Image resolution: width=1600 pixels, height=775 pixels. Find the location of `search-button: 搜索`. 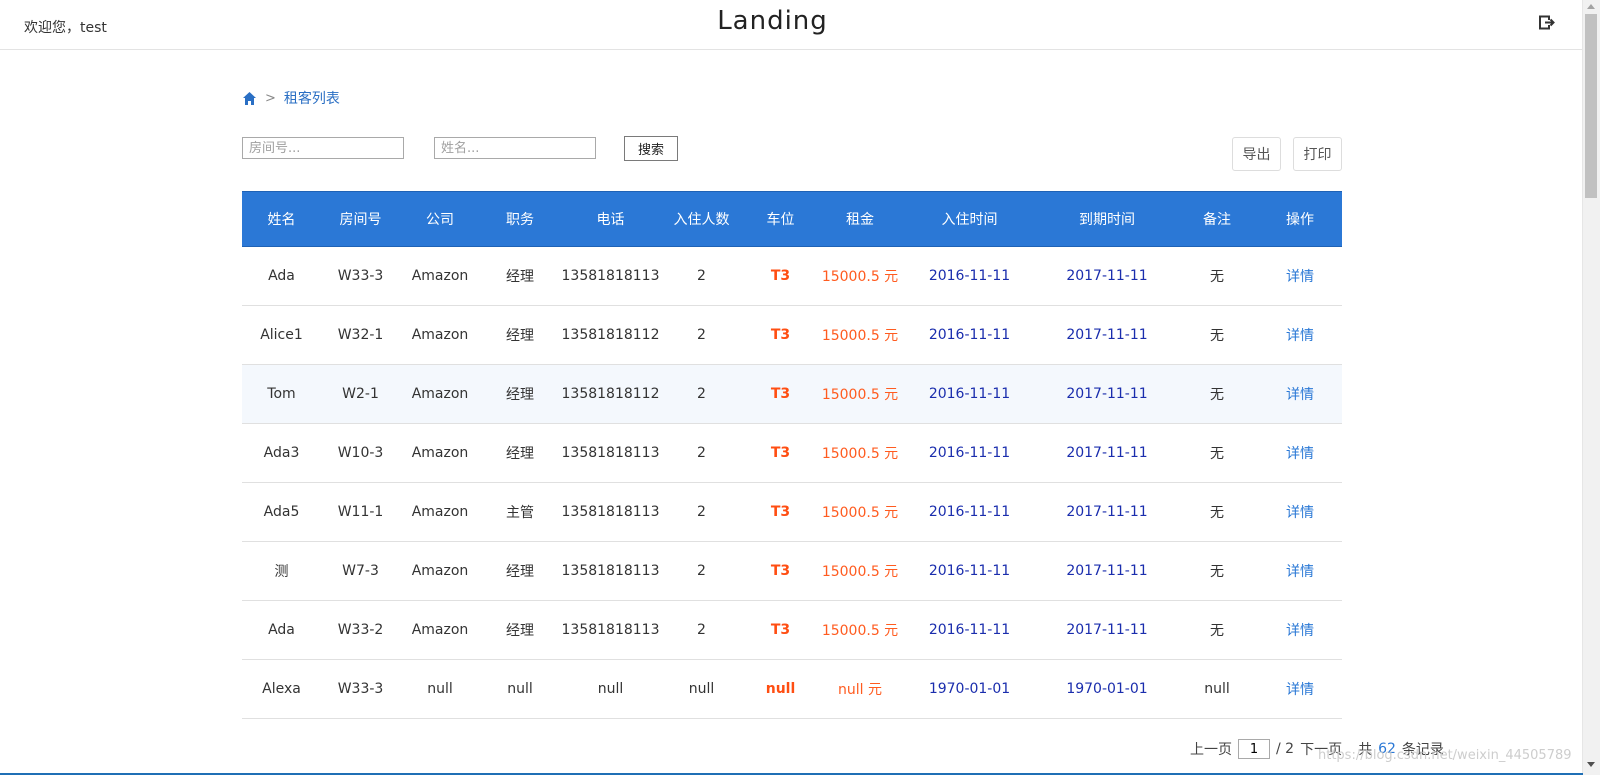

search-button: 搜索 is located at coordinates (651, 148).